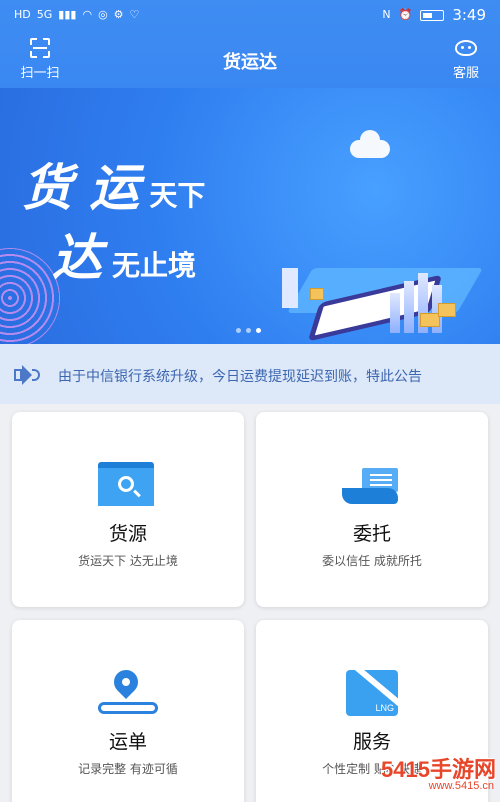  Describe the element at coordinates (44, 14) in the screenshot. I see `network-indicator: 5G` at that location.